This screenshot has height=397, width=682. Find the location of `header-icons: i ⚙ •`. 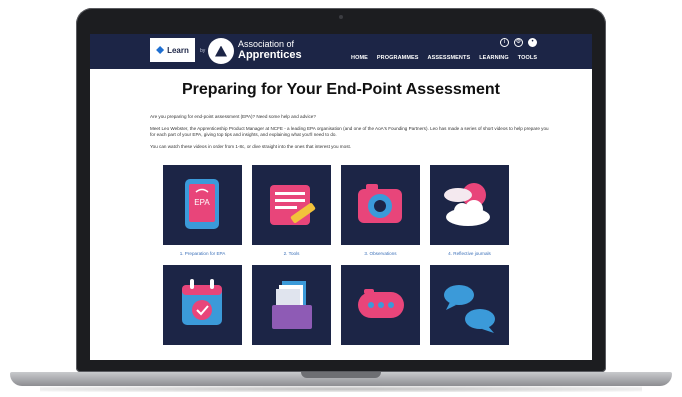

header-icons: i ⚙ • is located at coordinates (518, 42).